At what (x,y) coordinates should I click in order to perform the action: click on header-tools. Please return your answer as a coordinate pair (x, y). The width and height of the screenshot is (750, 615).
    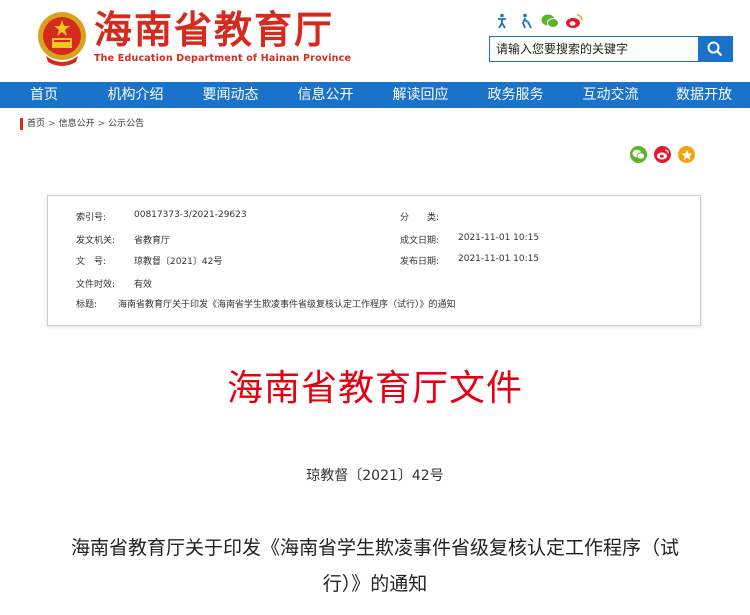
    Looking at the image, I should click on (538, 23).